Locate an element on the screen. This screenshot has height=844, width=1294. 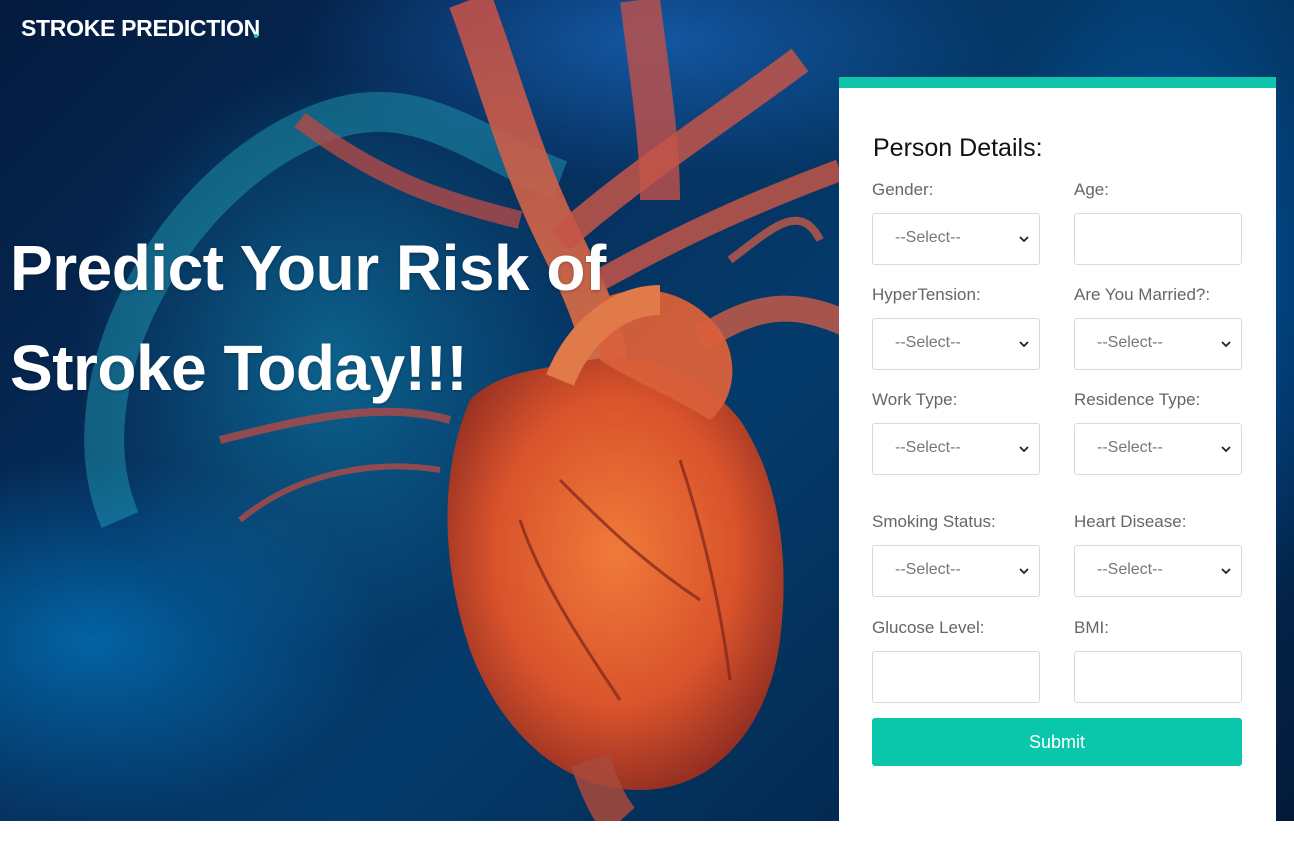
hero-headline-line1: Predict Your Risk of is located at coordinates (308, 268).